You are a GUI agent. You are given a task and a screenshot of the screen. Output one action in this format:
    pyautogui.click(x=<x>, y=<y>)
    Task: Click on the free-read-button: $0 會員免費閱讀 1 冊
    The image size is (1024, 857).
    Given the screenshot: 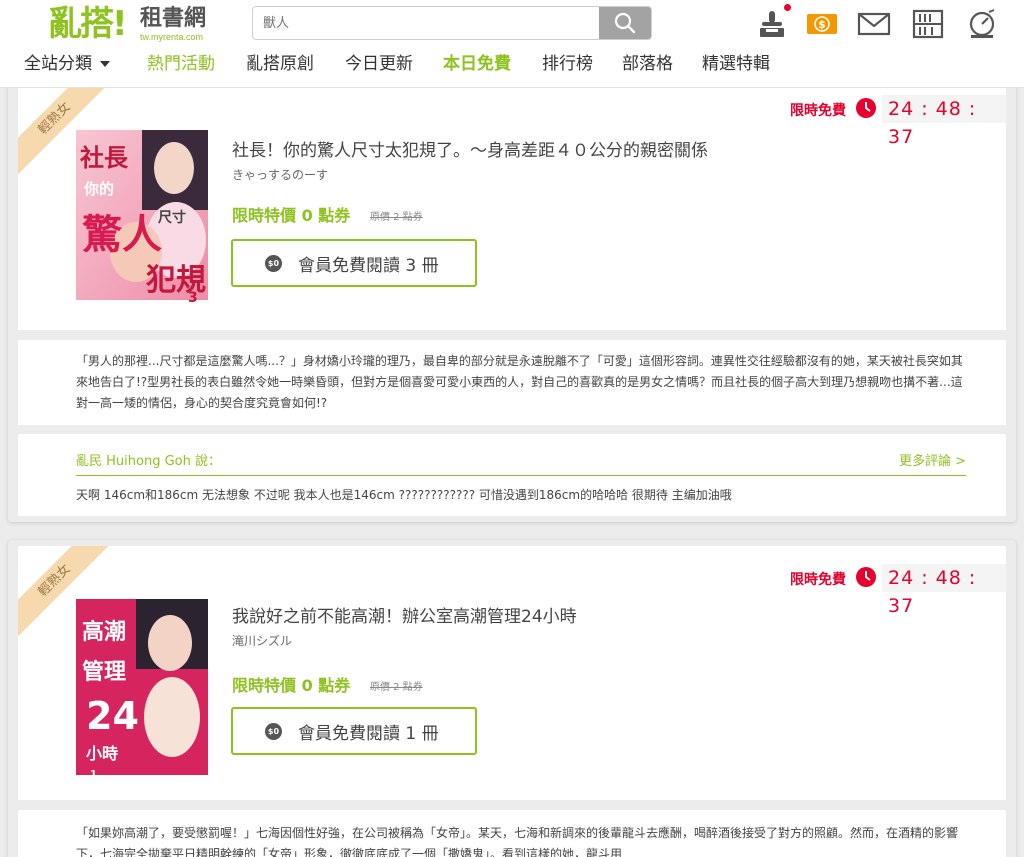 What is the action you would take?
    pyautogui.click(x=354, y=731)
    